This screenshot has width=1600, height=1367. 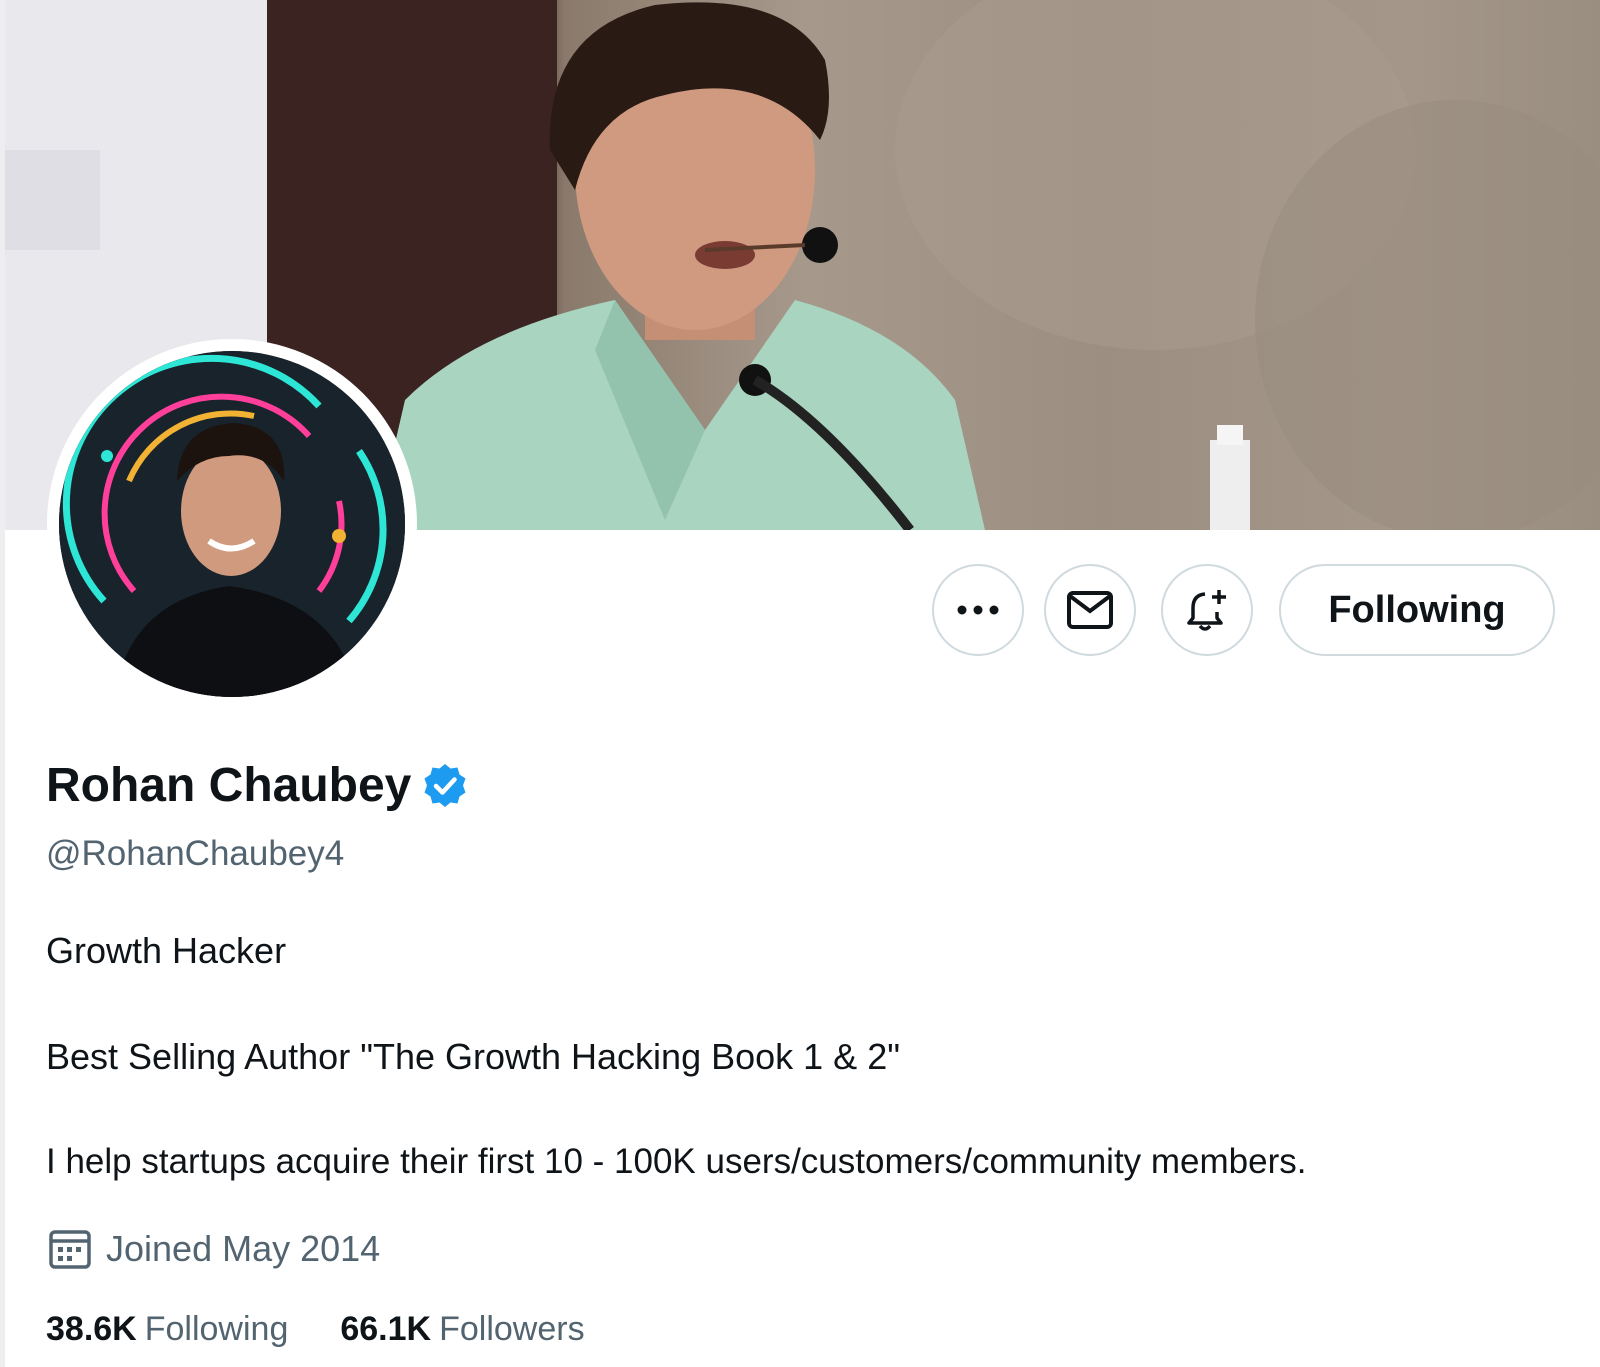 I want to click on verified-badge-icon, so click(x=445, y=786).